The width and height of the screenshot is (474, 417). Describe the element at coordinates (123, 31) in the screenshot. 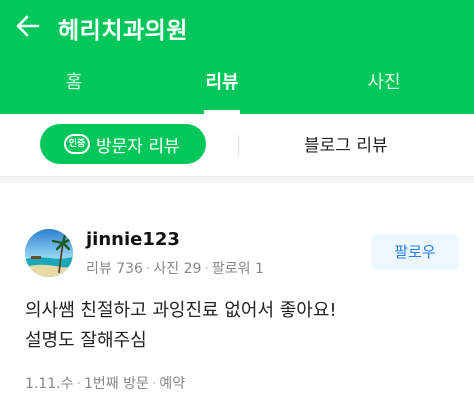

I see `page-title: 헤리치과의원` at that location.